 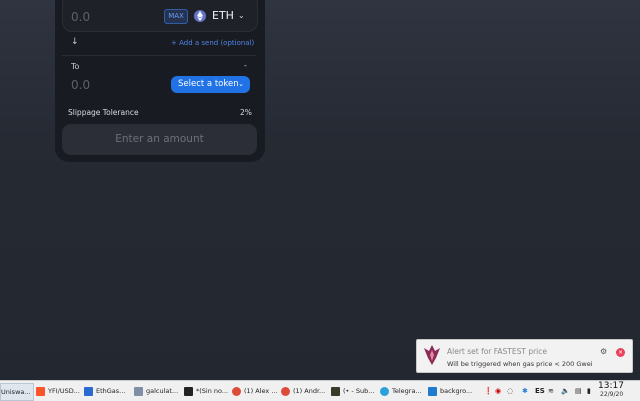 What do you see at coordinates (159, 139) in the screenshot?
I see `enter-amount-button: Enter an amount` at bounding box center [159, 139].